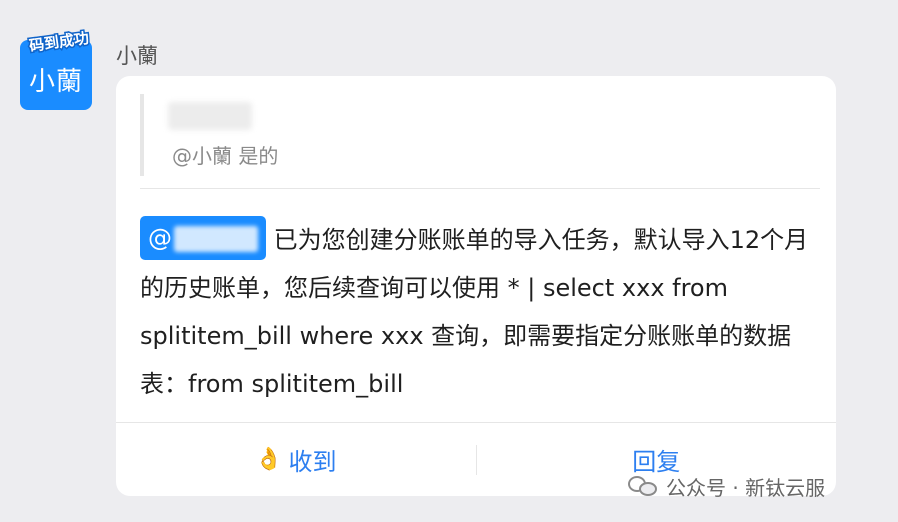  I want to click on avatar-label: 小蘭, so click(55, 81).